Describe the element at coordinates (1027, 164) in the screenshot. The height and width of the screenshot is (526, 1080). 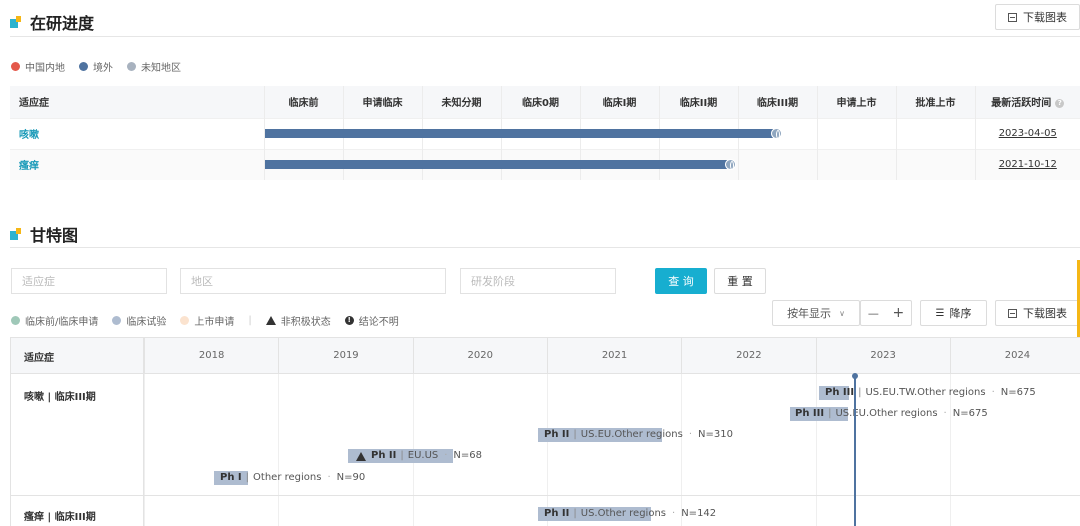
I see `latest-date: 2021-10-12` at that location.